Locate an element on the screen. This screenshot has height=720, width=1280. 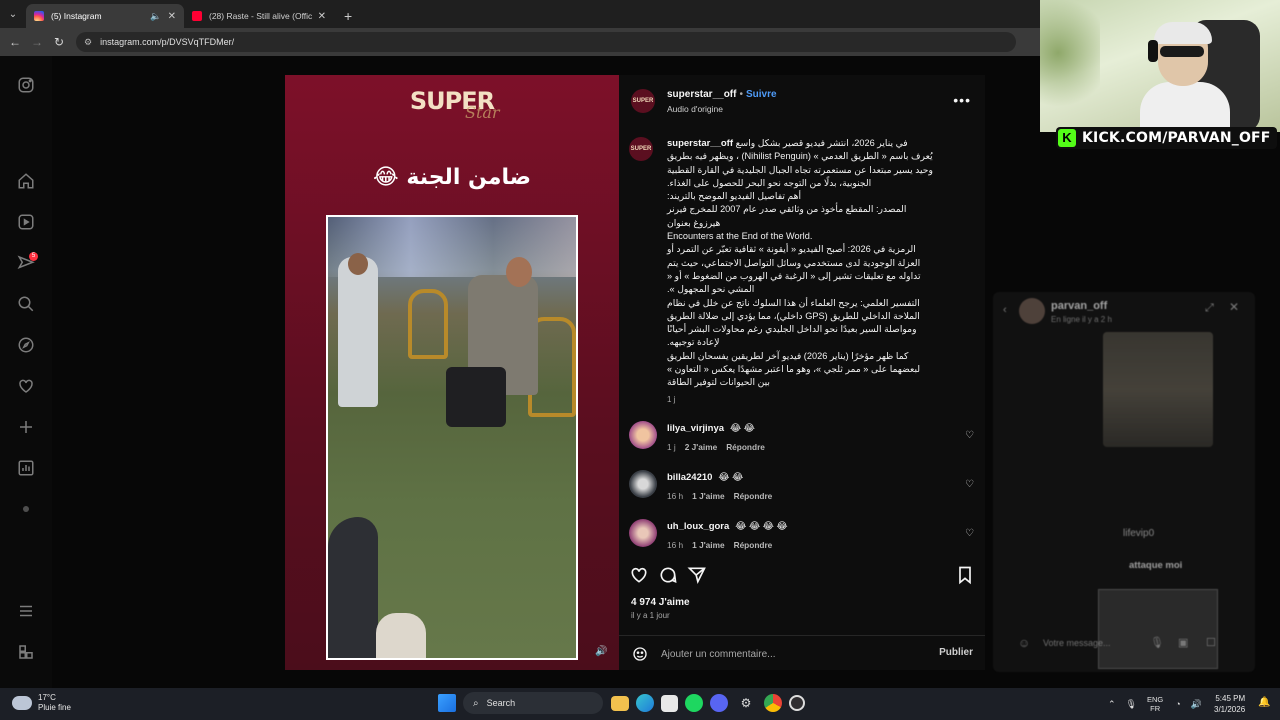
author-avatar: SUPER is located at coordinates (643, 101).